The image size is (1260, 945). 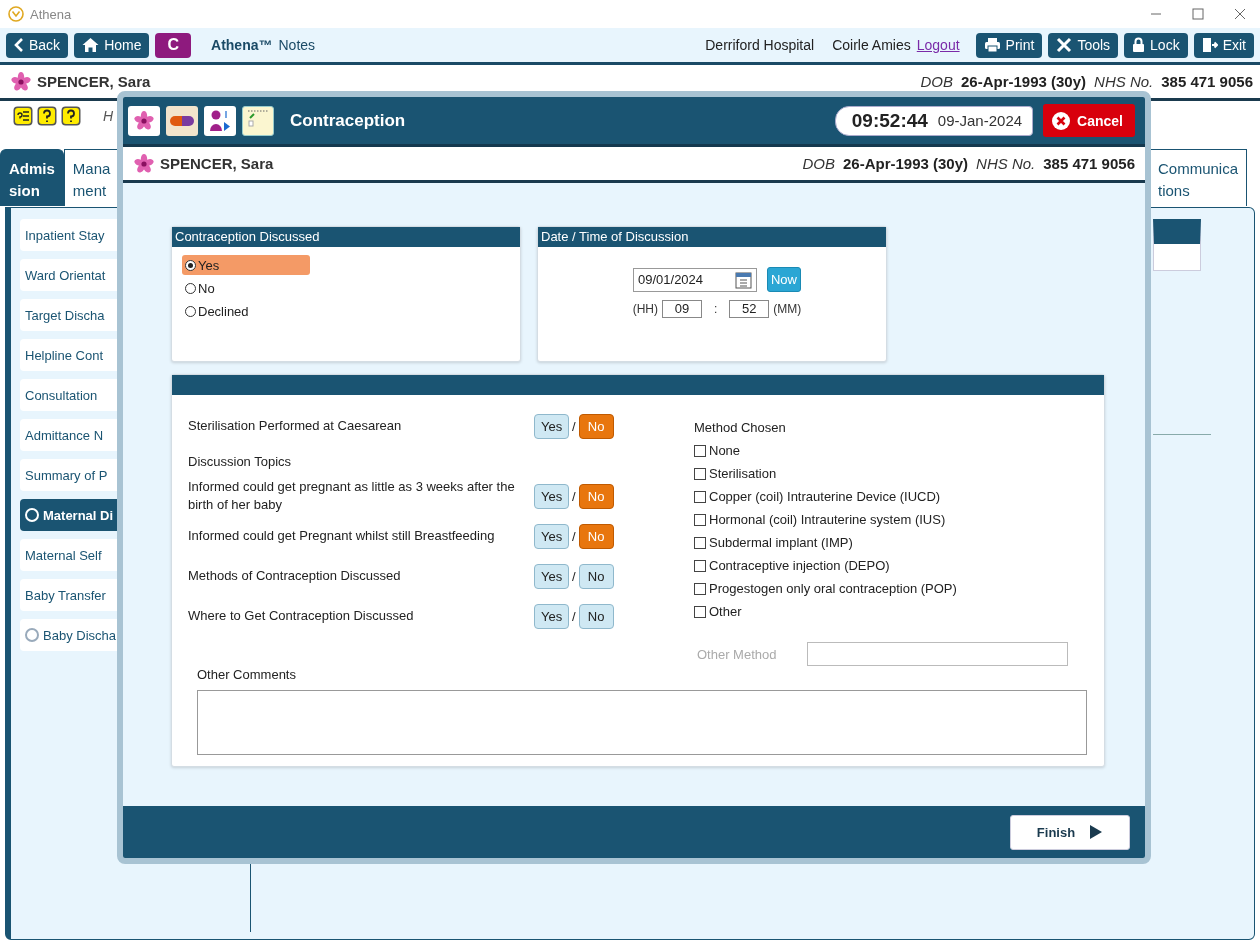 What do you see at coordinates (68, 275) in the screenshot?
I see `sidebar-item: Ward Orientat` at bounding box center [68, 275].